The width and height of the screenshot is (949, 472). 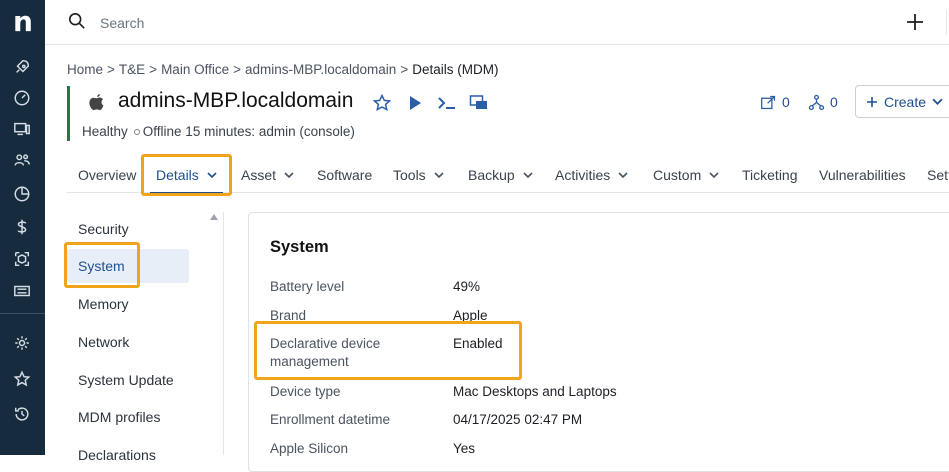 I want to click on package-icon, so click(x=22, y=259).